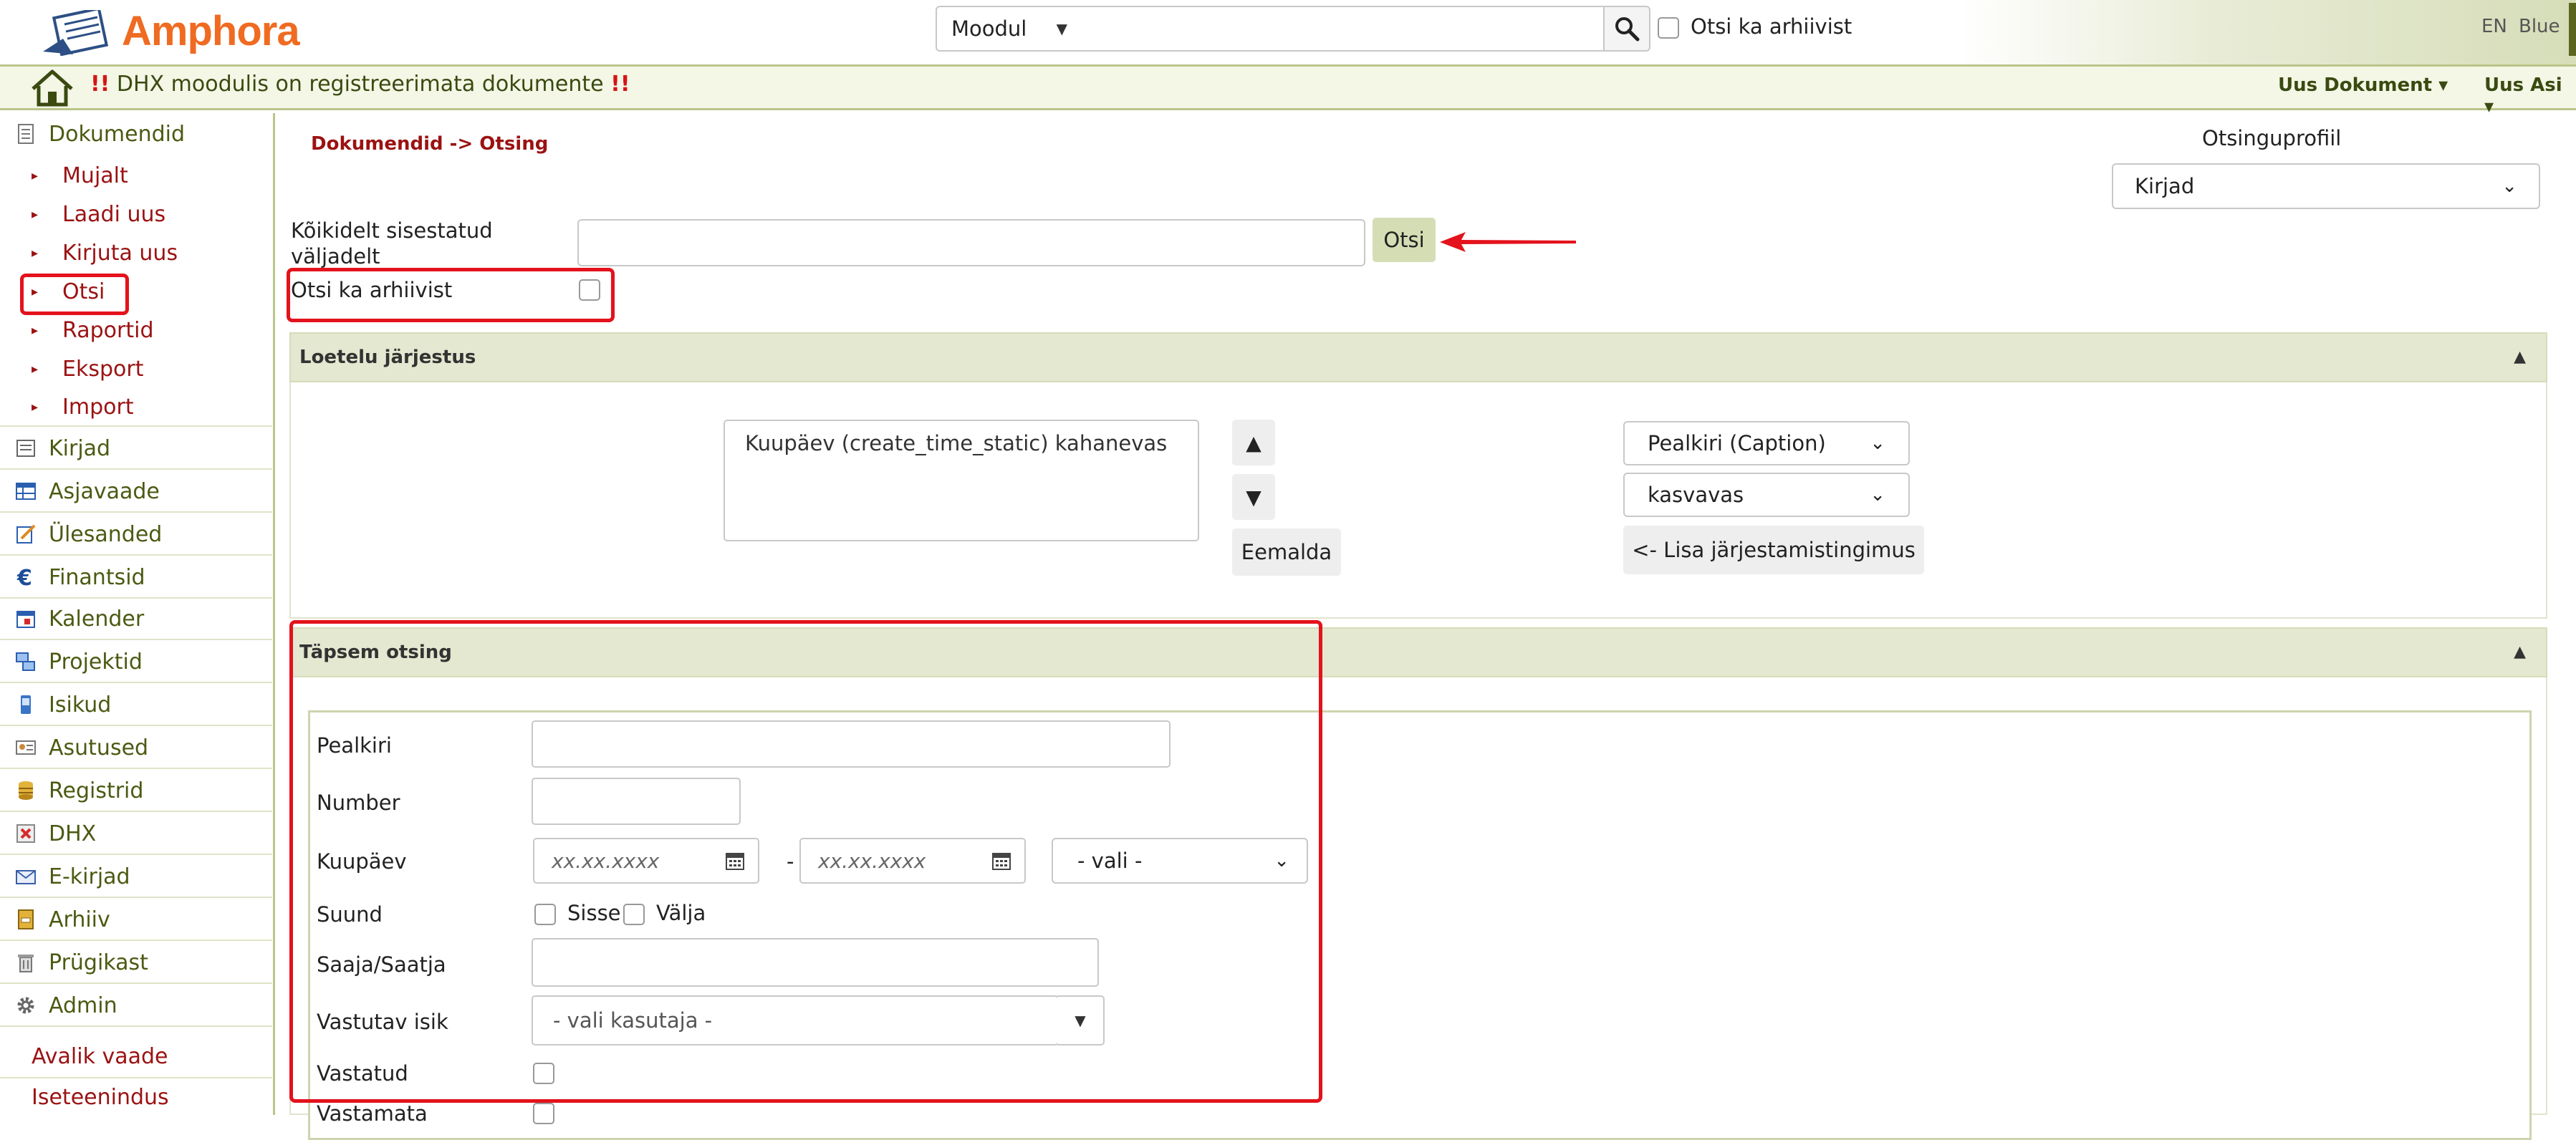  Describe the element at coordinates (136, 175) in the screenshot. I see `sidebar-sub-mujalt: ▸ Mujalt` at that location.